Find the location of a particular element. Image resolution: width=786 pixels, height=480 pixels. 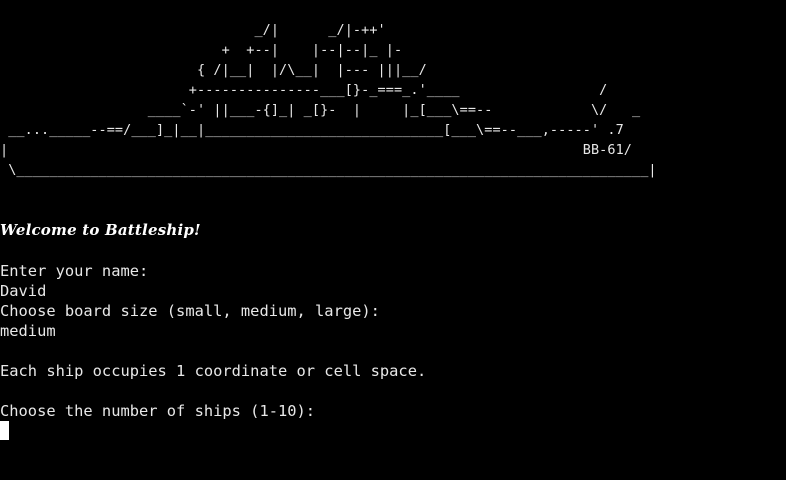

welcome-message: Welcome to Battleship! is located at coordinates (100, 230).